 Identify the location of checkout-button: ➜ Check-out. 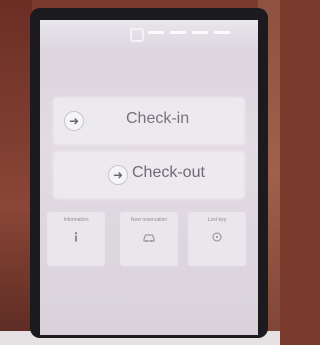
(149, 175).